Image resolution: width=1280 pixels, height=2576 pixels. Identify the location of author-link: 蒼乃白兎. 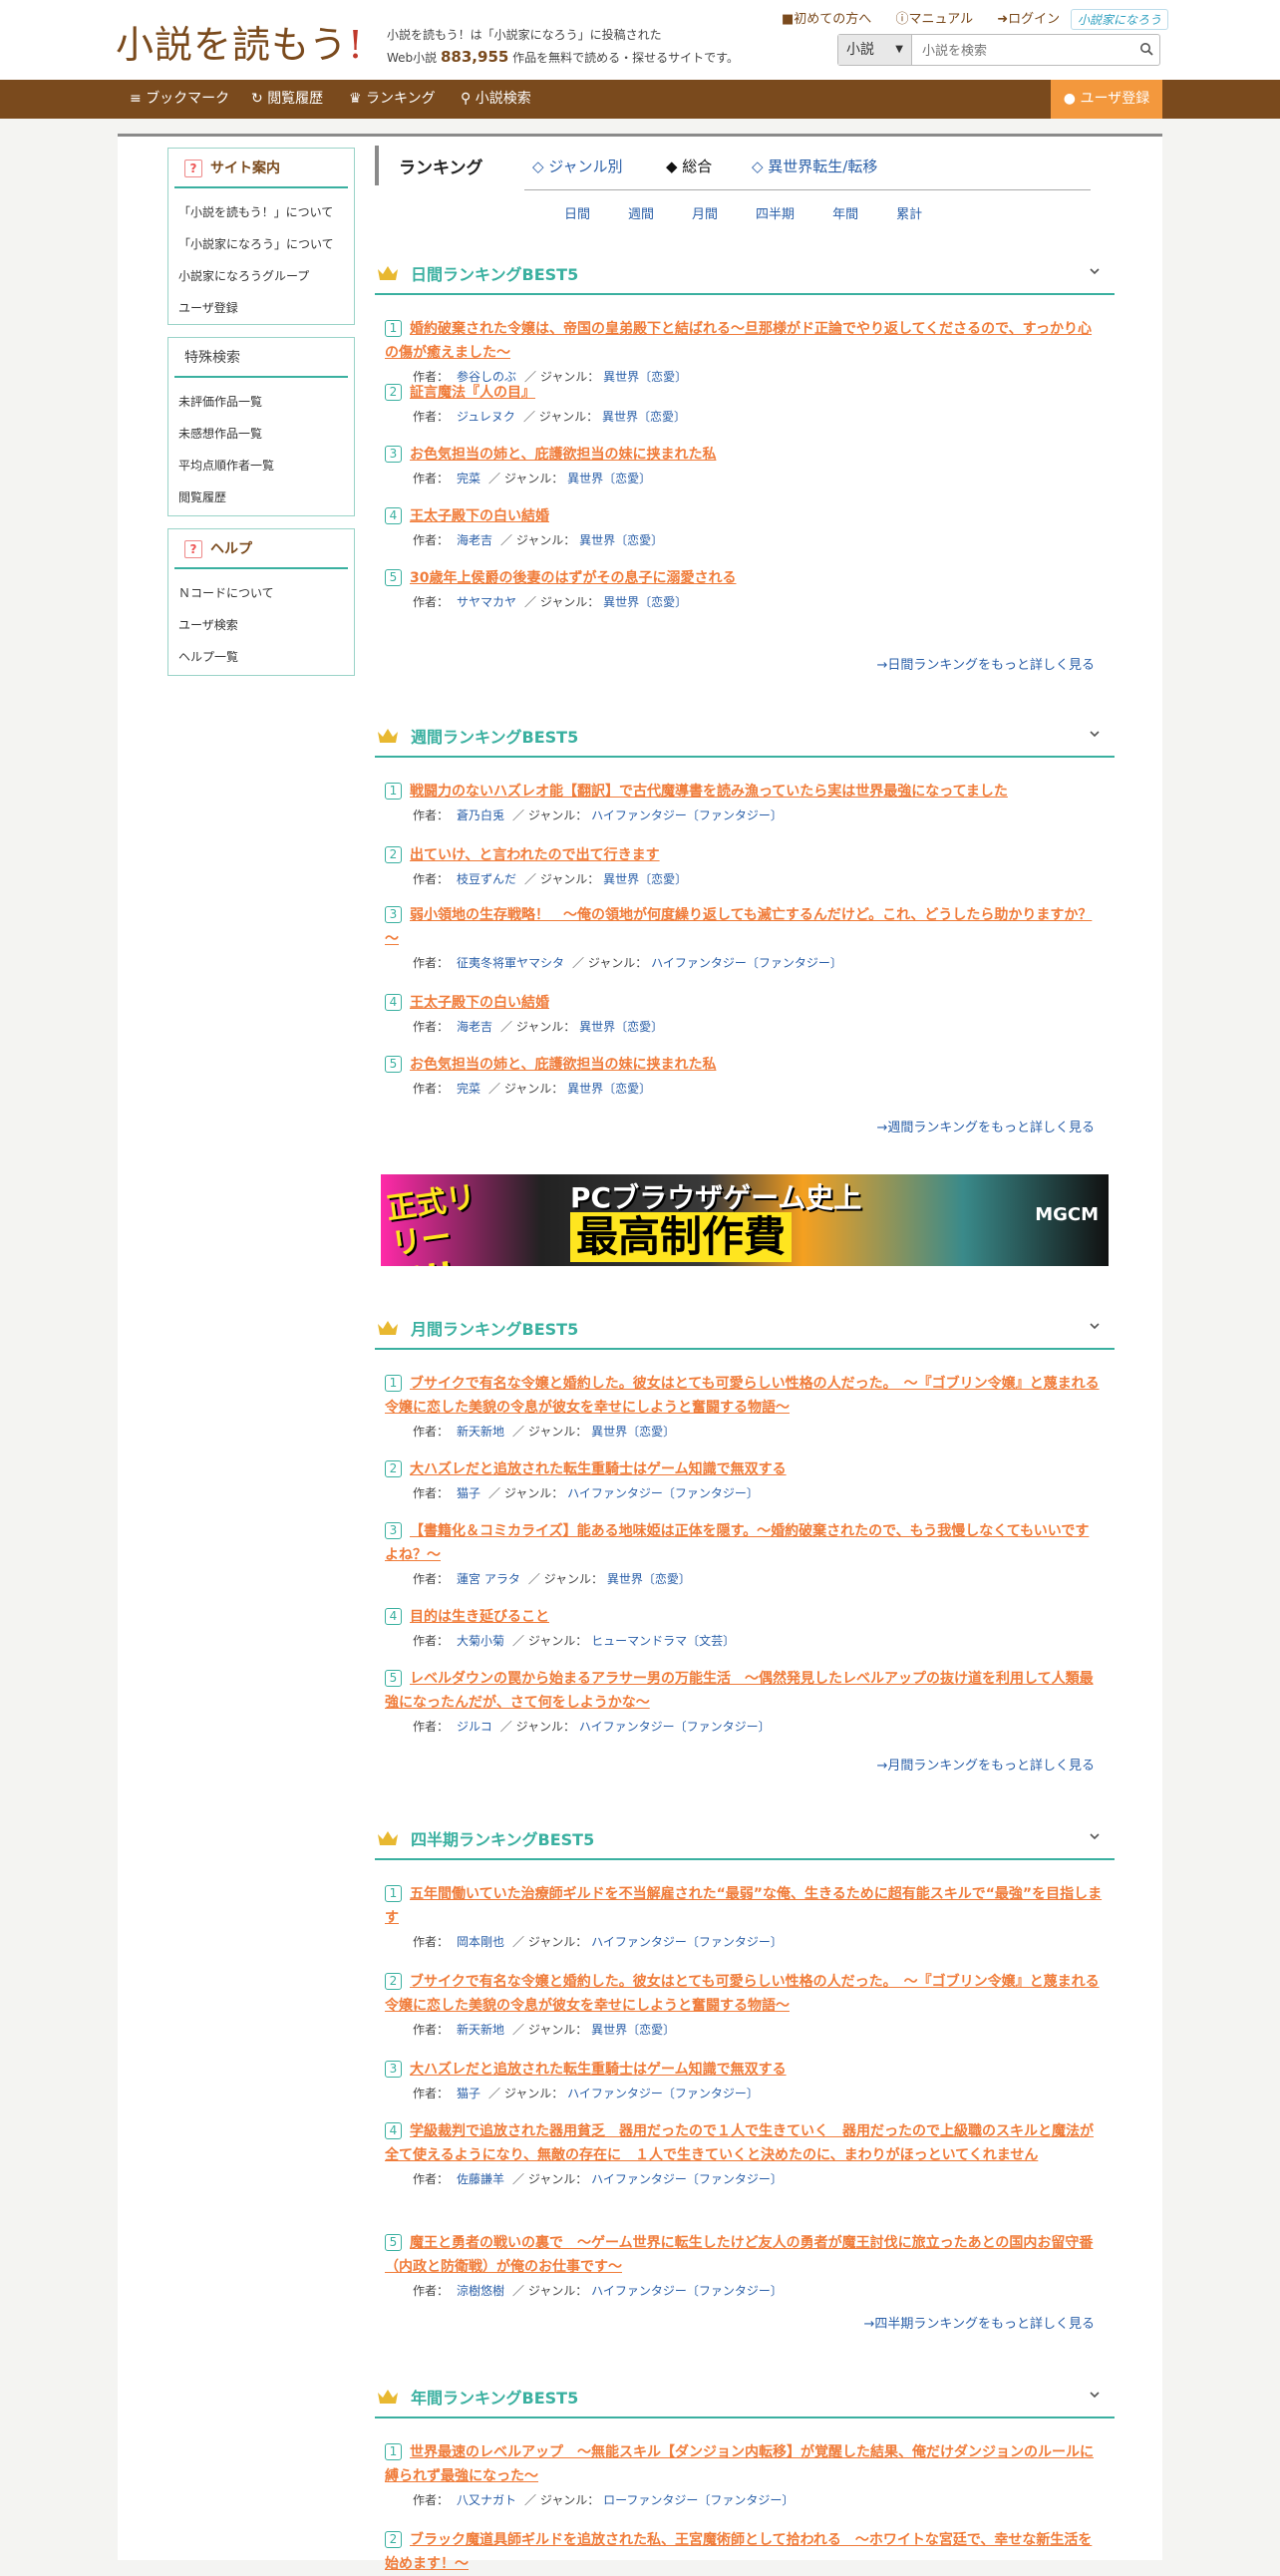
(481, 815).